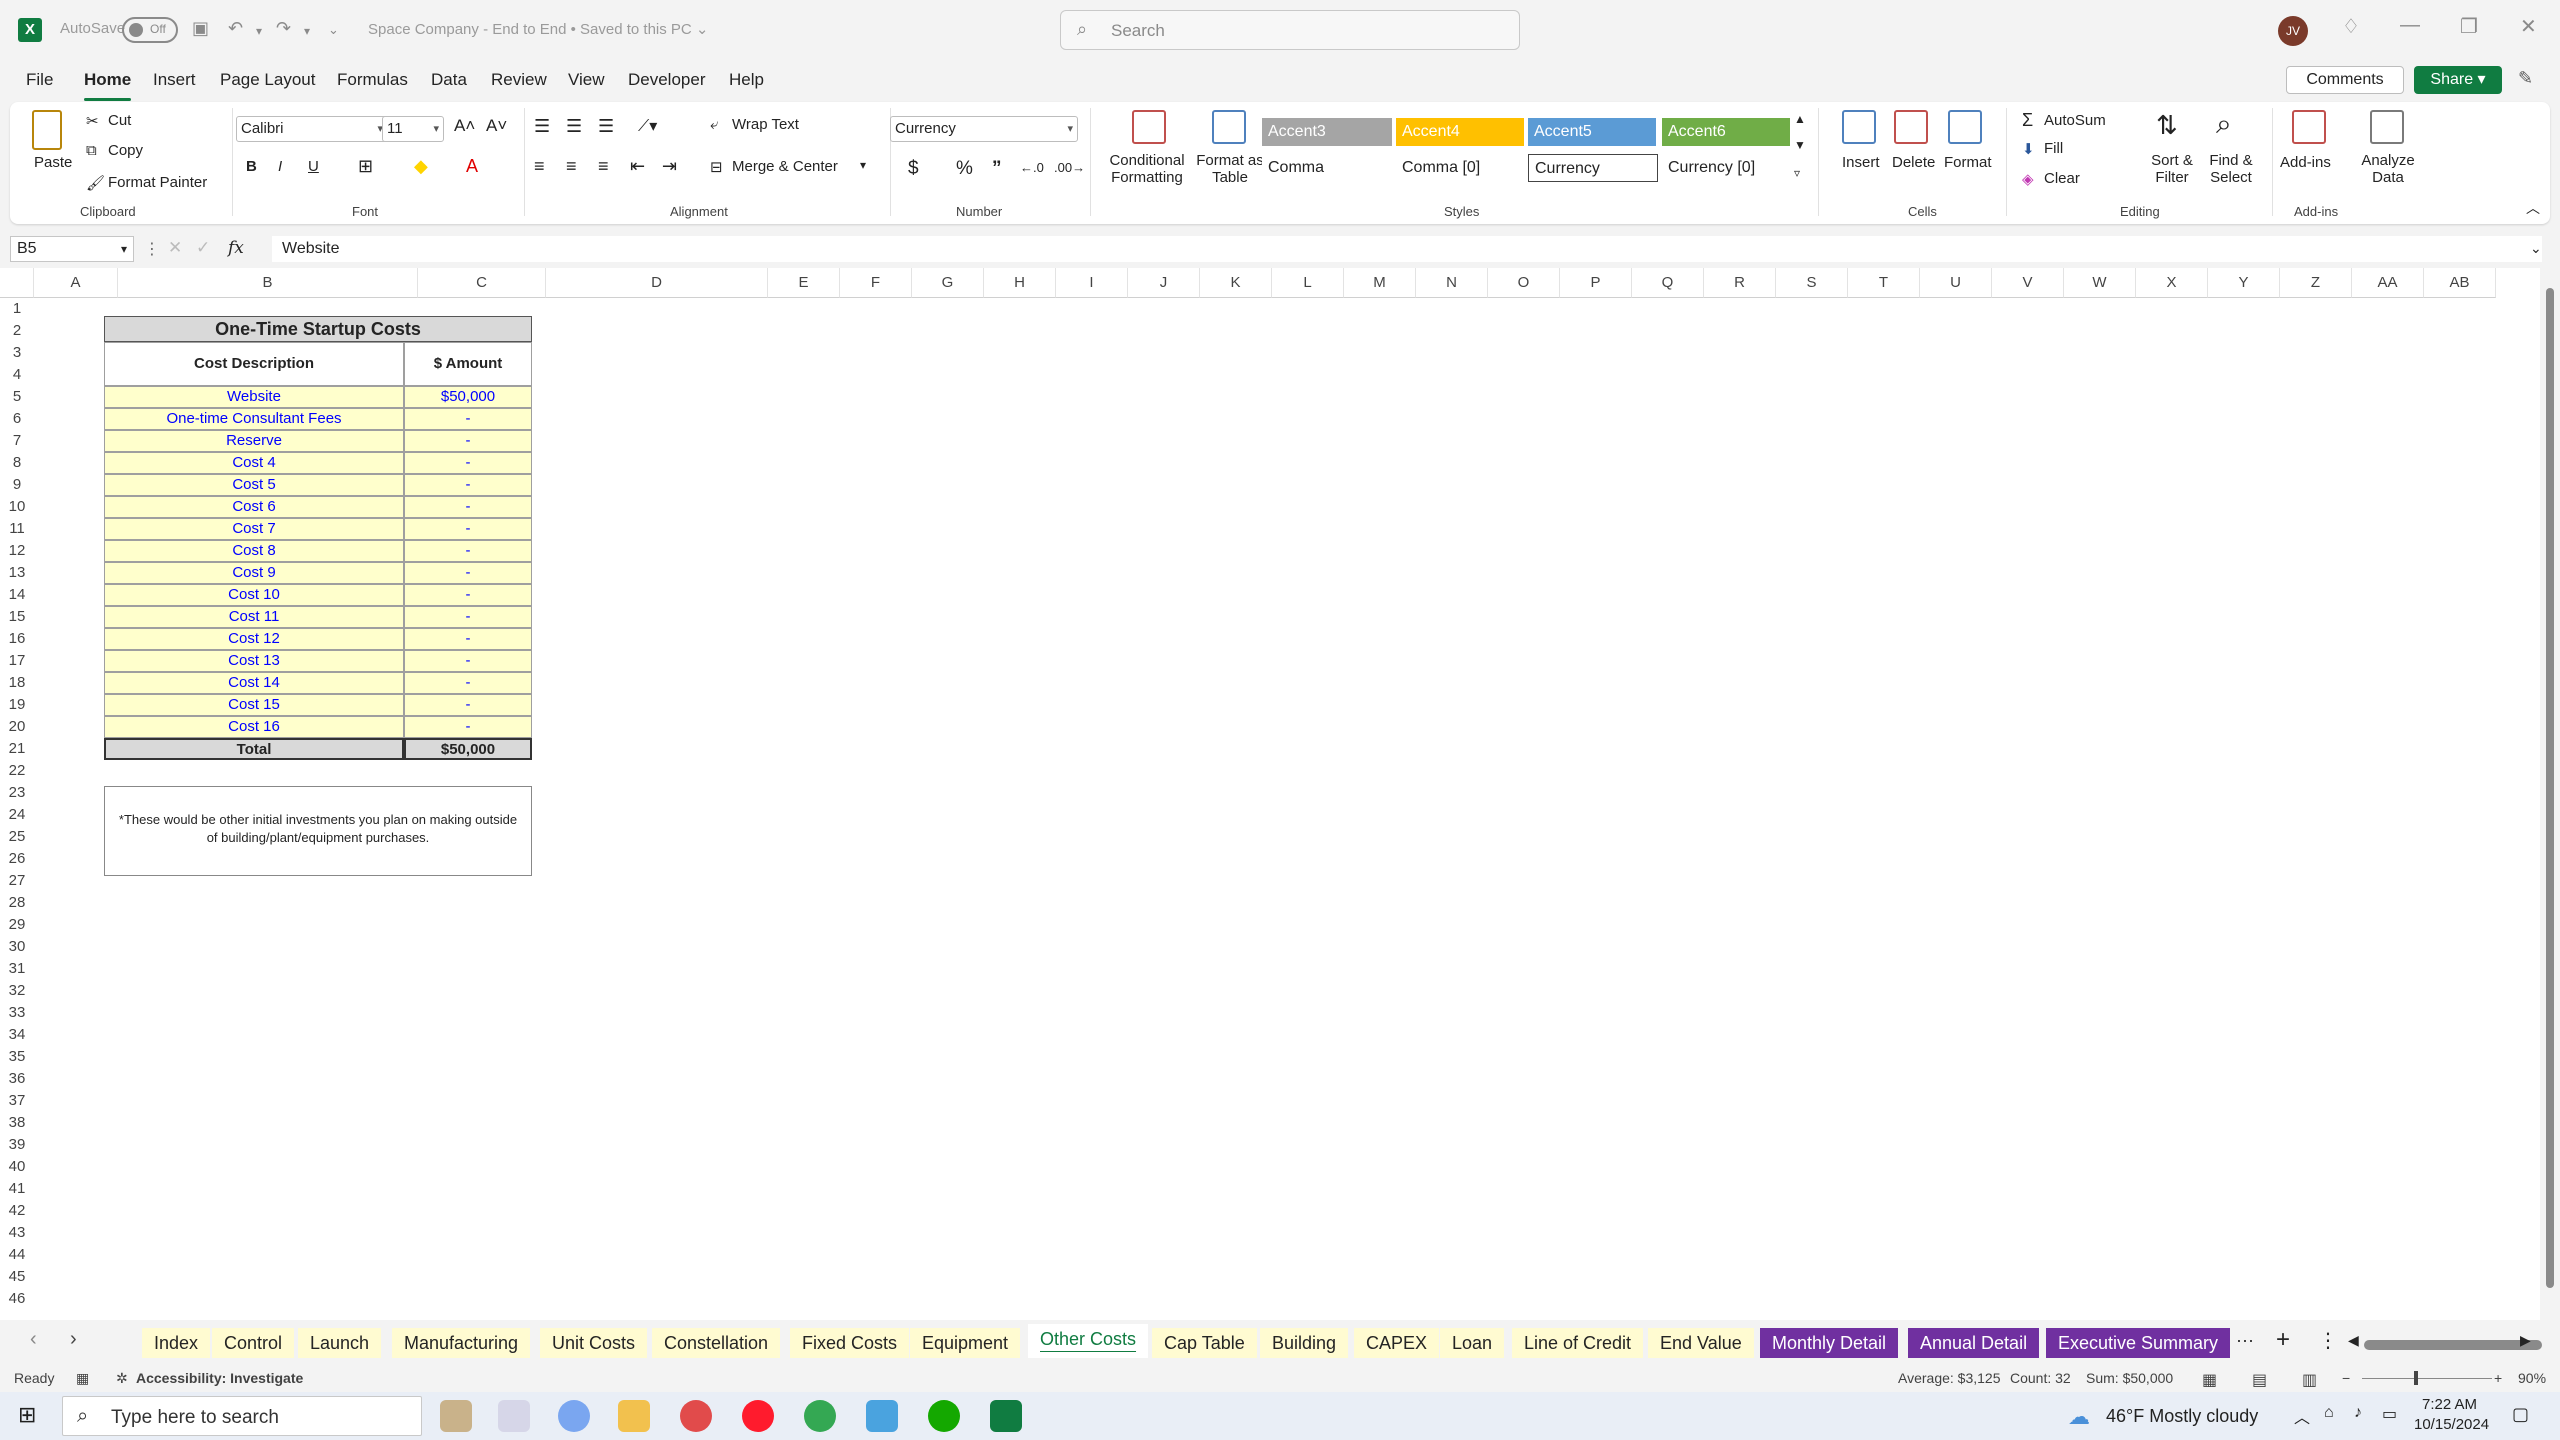  Describe the element at coordinates (17, 727) in the screenshot. I see `row-header: 20` at that location.